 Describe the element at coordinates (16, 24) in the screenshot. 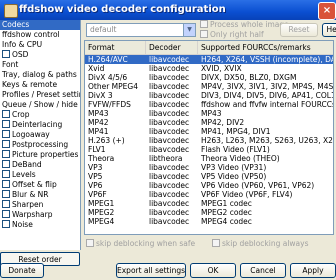

I see `sidebar-item-label: Codecs` at that location.